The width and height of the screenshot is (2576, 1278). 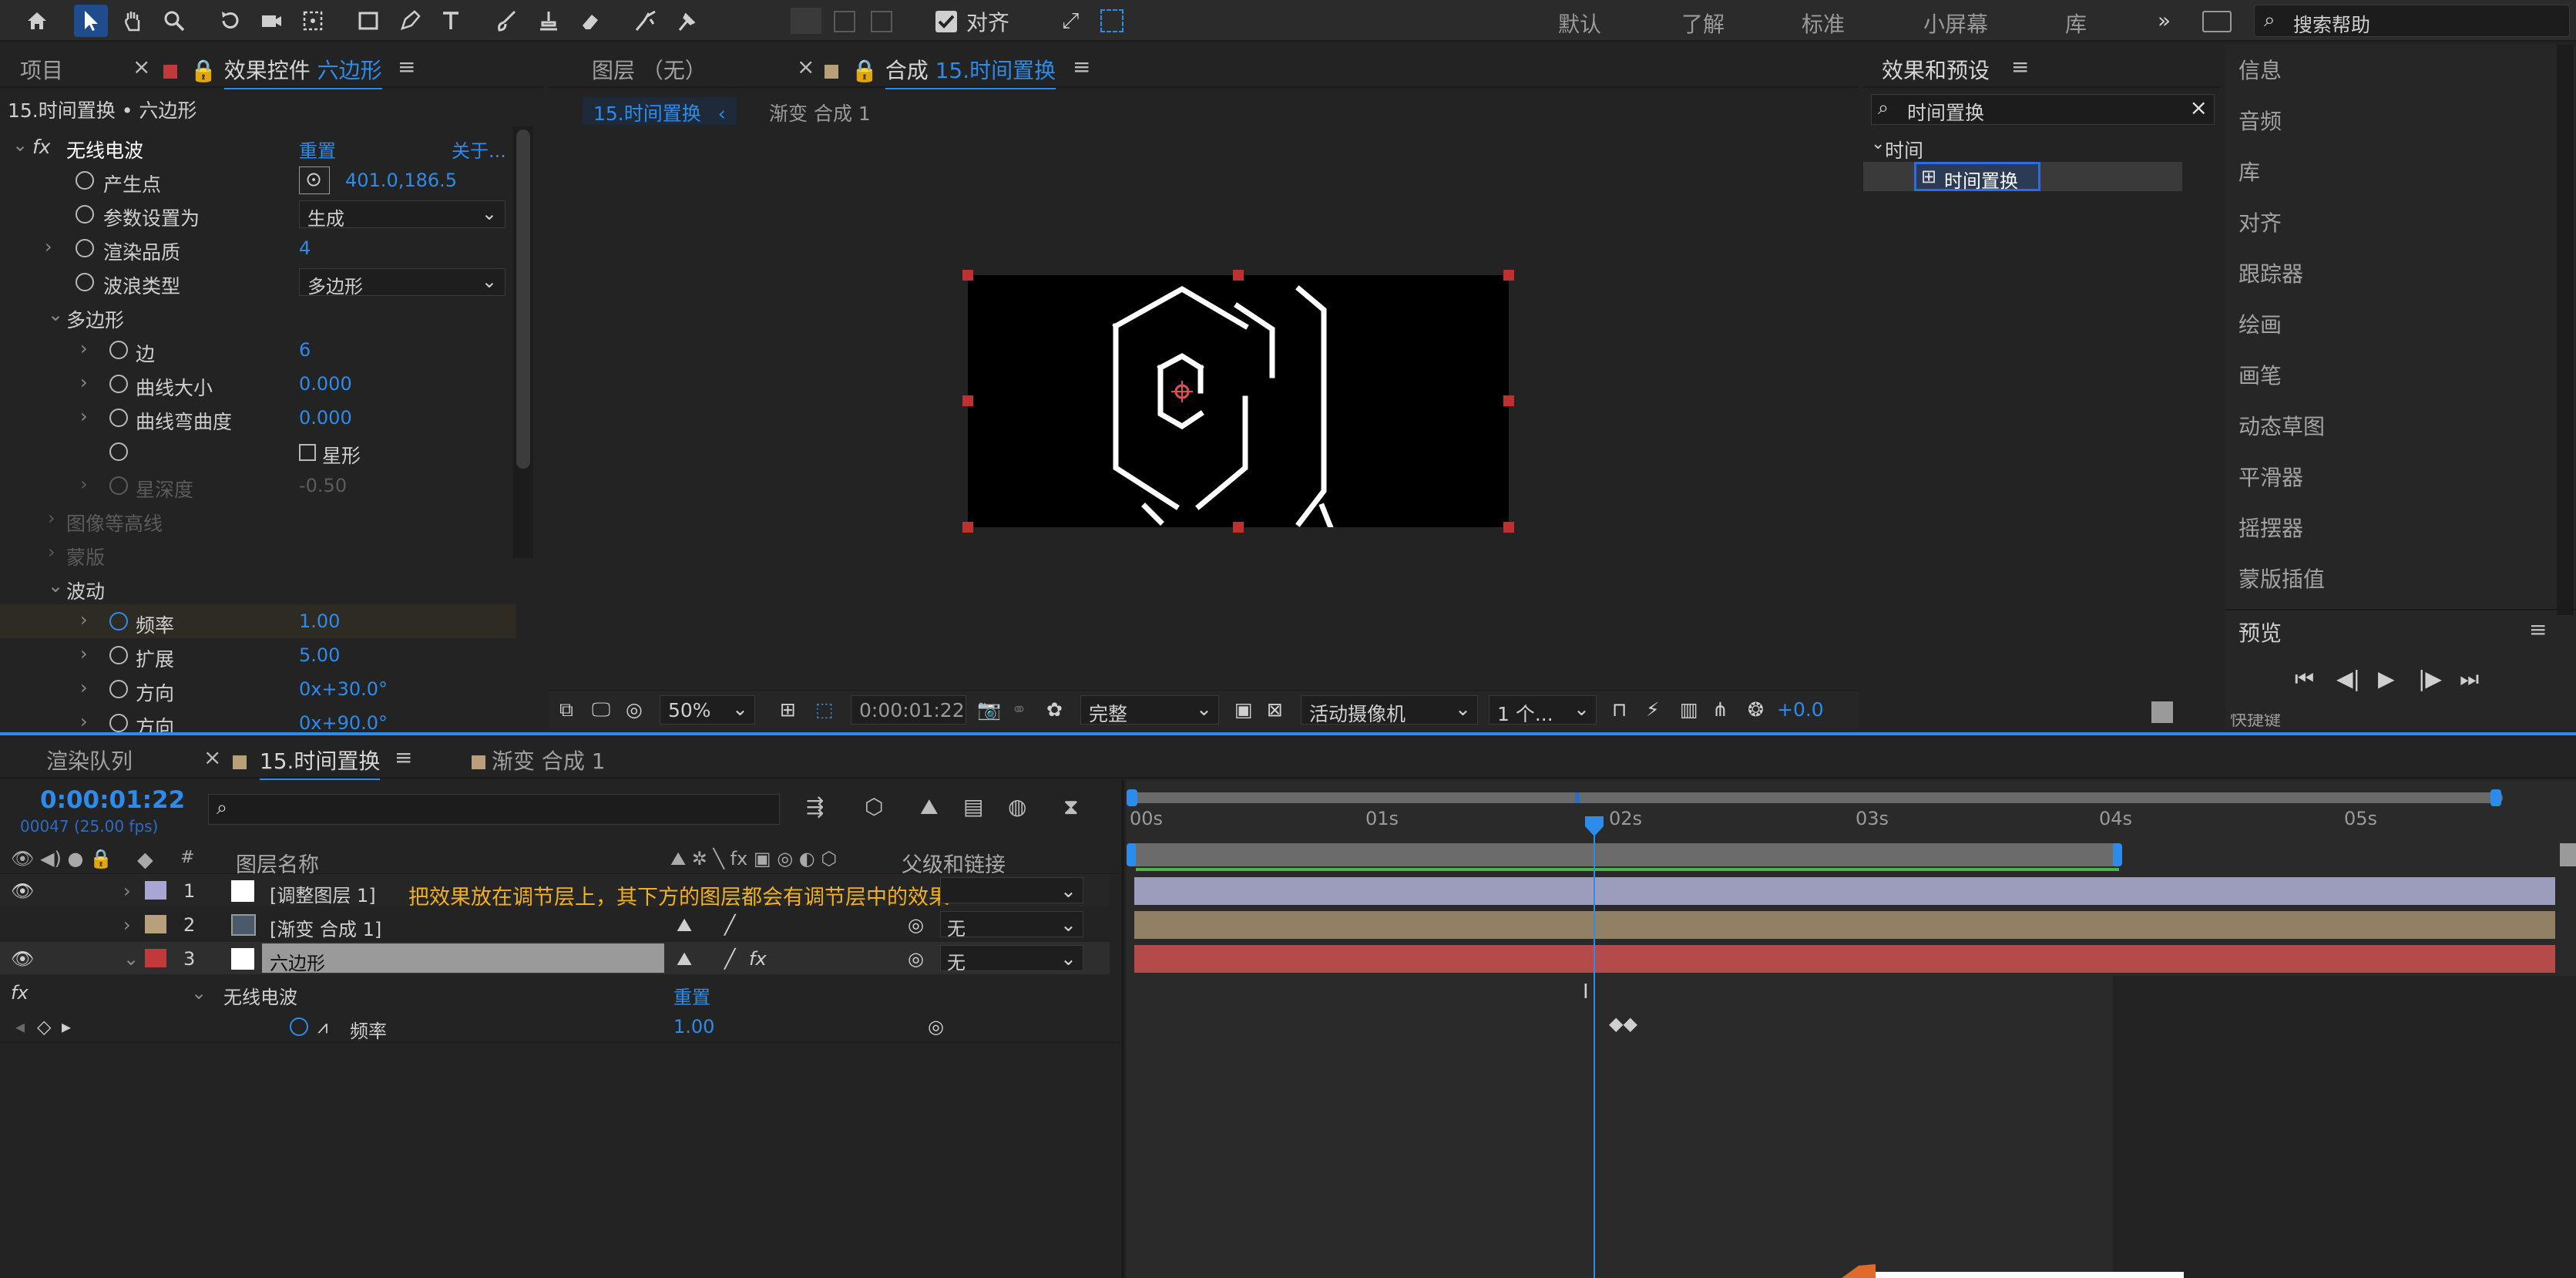 I want to click on timeline-zoom-handle, so click(x=2568, y=855).